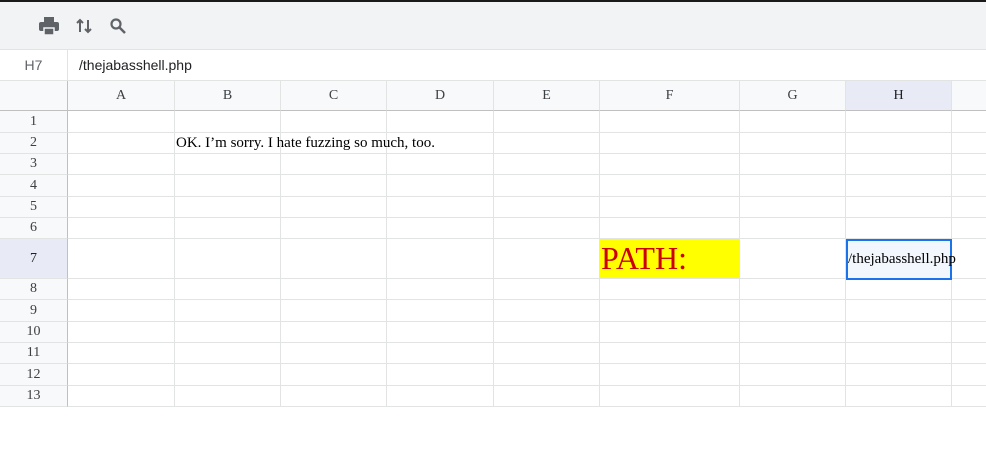 The height and width of the screenshot is (454, 986). What do you see at coordinates (899, 96) in the screenshot?
I see `column-header-h: H` at bounding box center [899, 96].